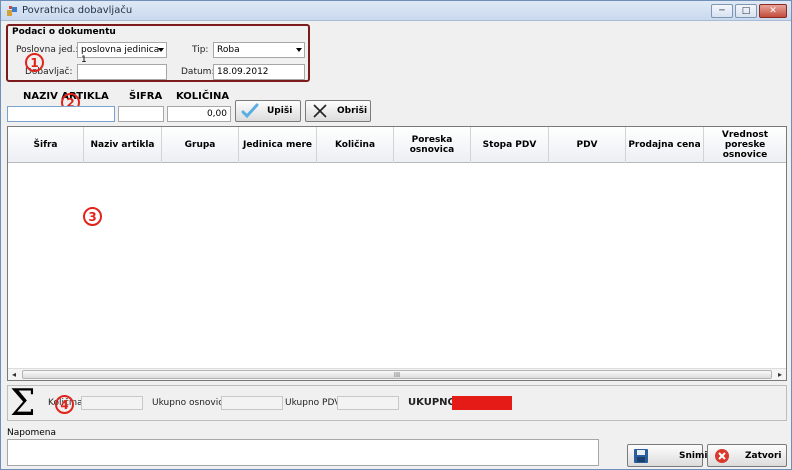  Describe the element at coordinates (34, 62) in the screenshot. I see `marker-1: 1` at that location.